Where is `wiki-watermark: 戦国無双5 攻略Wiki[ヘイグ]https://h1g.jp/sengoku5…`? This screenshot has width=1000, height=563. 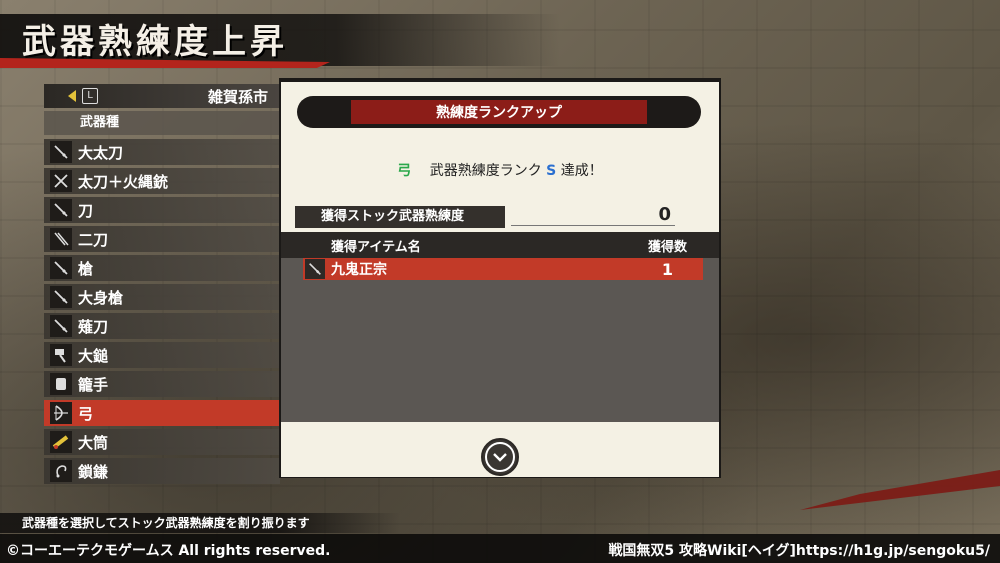 wiki-watermark: 戦国無双5 攻略Wiki[ヘイグ]https://h1g.jp/sengoku5… is located at coordinates (799, 551).